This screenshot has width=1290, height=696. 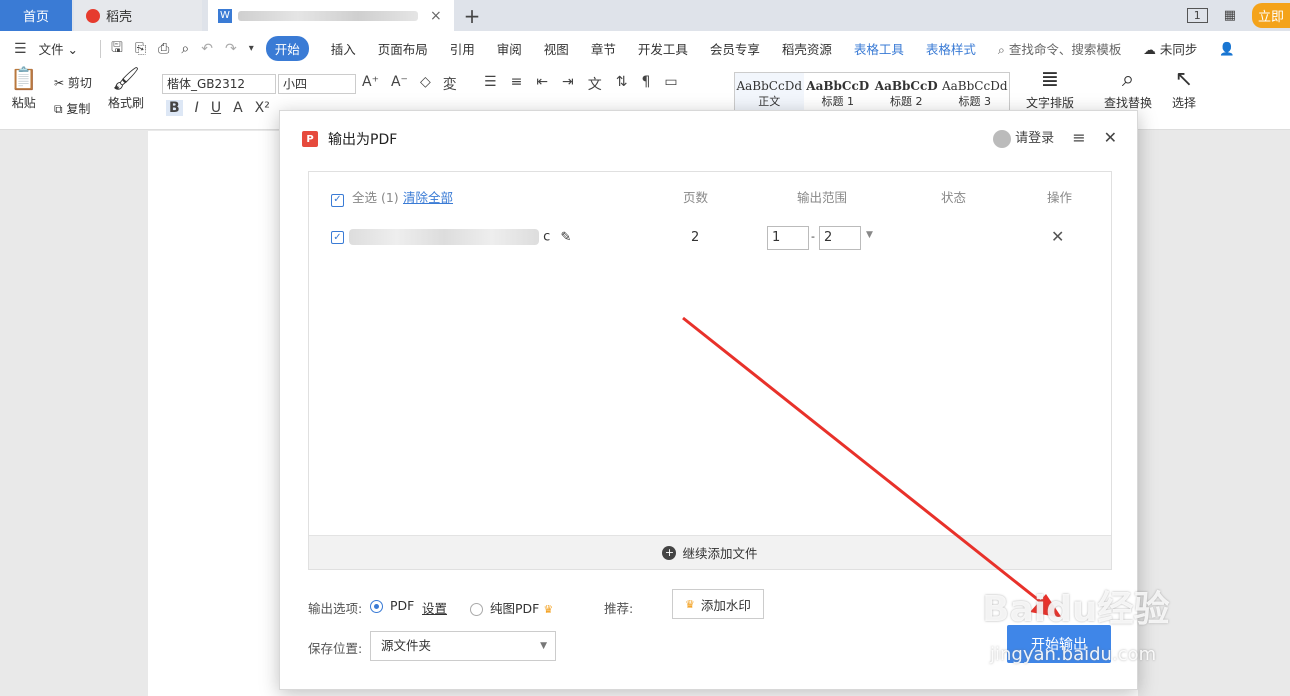 I want to click on select-button: ↖ 选择, so click(x=1184, y=88).